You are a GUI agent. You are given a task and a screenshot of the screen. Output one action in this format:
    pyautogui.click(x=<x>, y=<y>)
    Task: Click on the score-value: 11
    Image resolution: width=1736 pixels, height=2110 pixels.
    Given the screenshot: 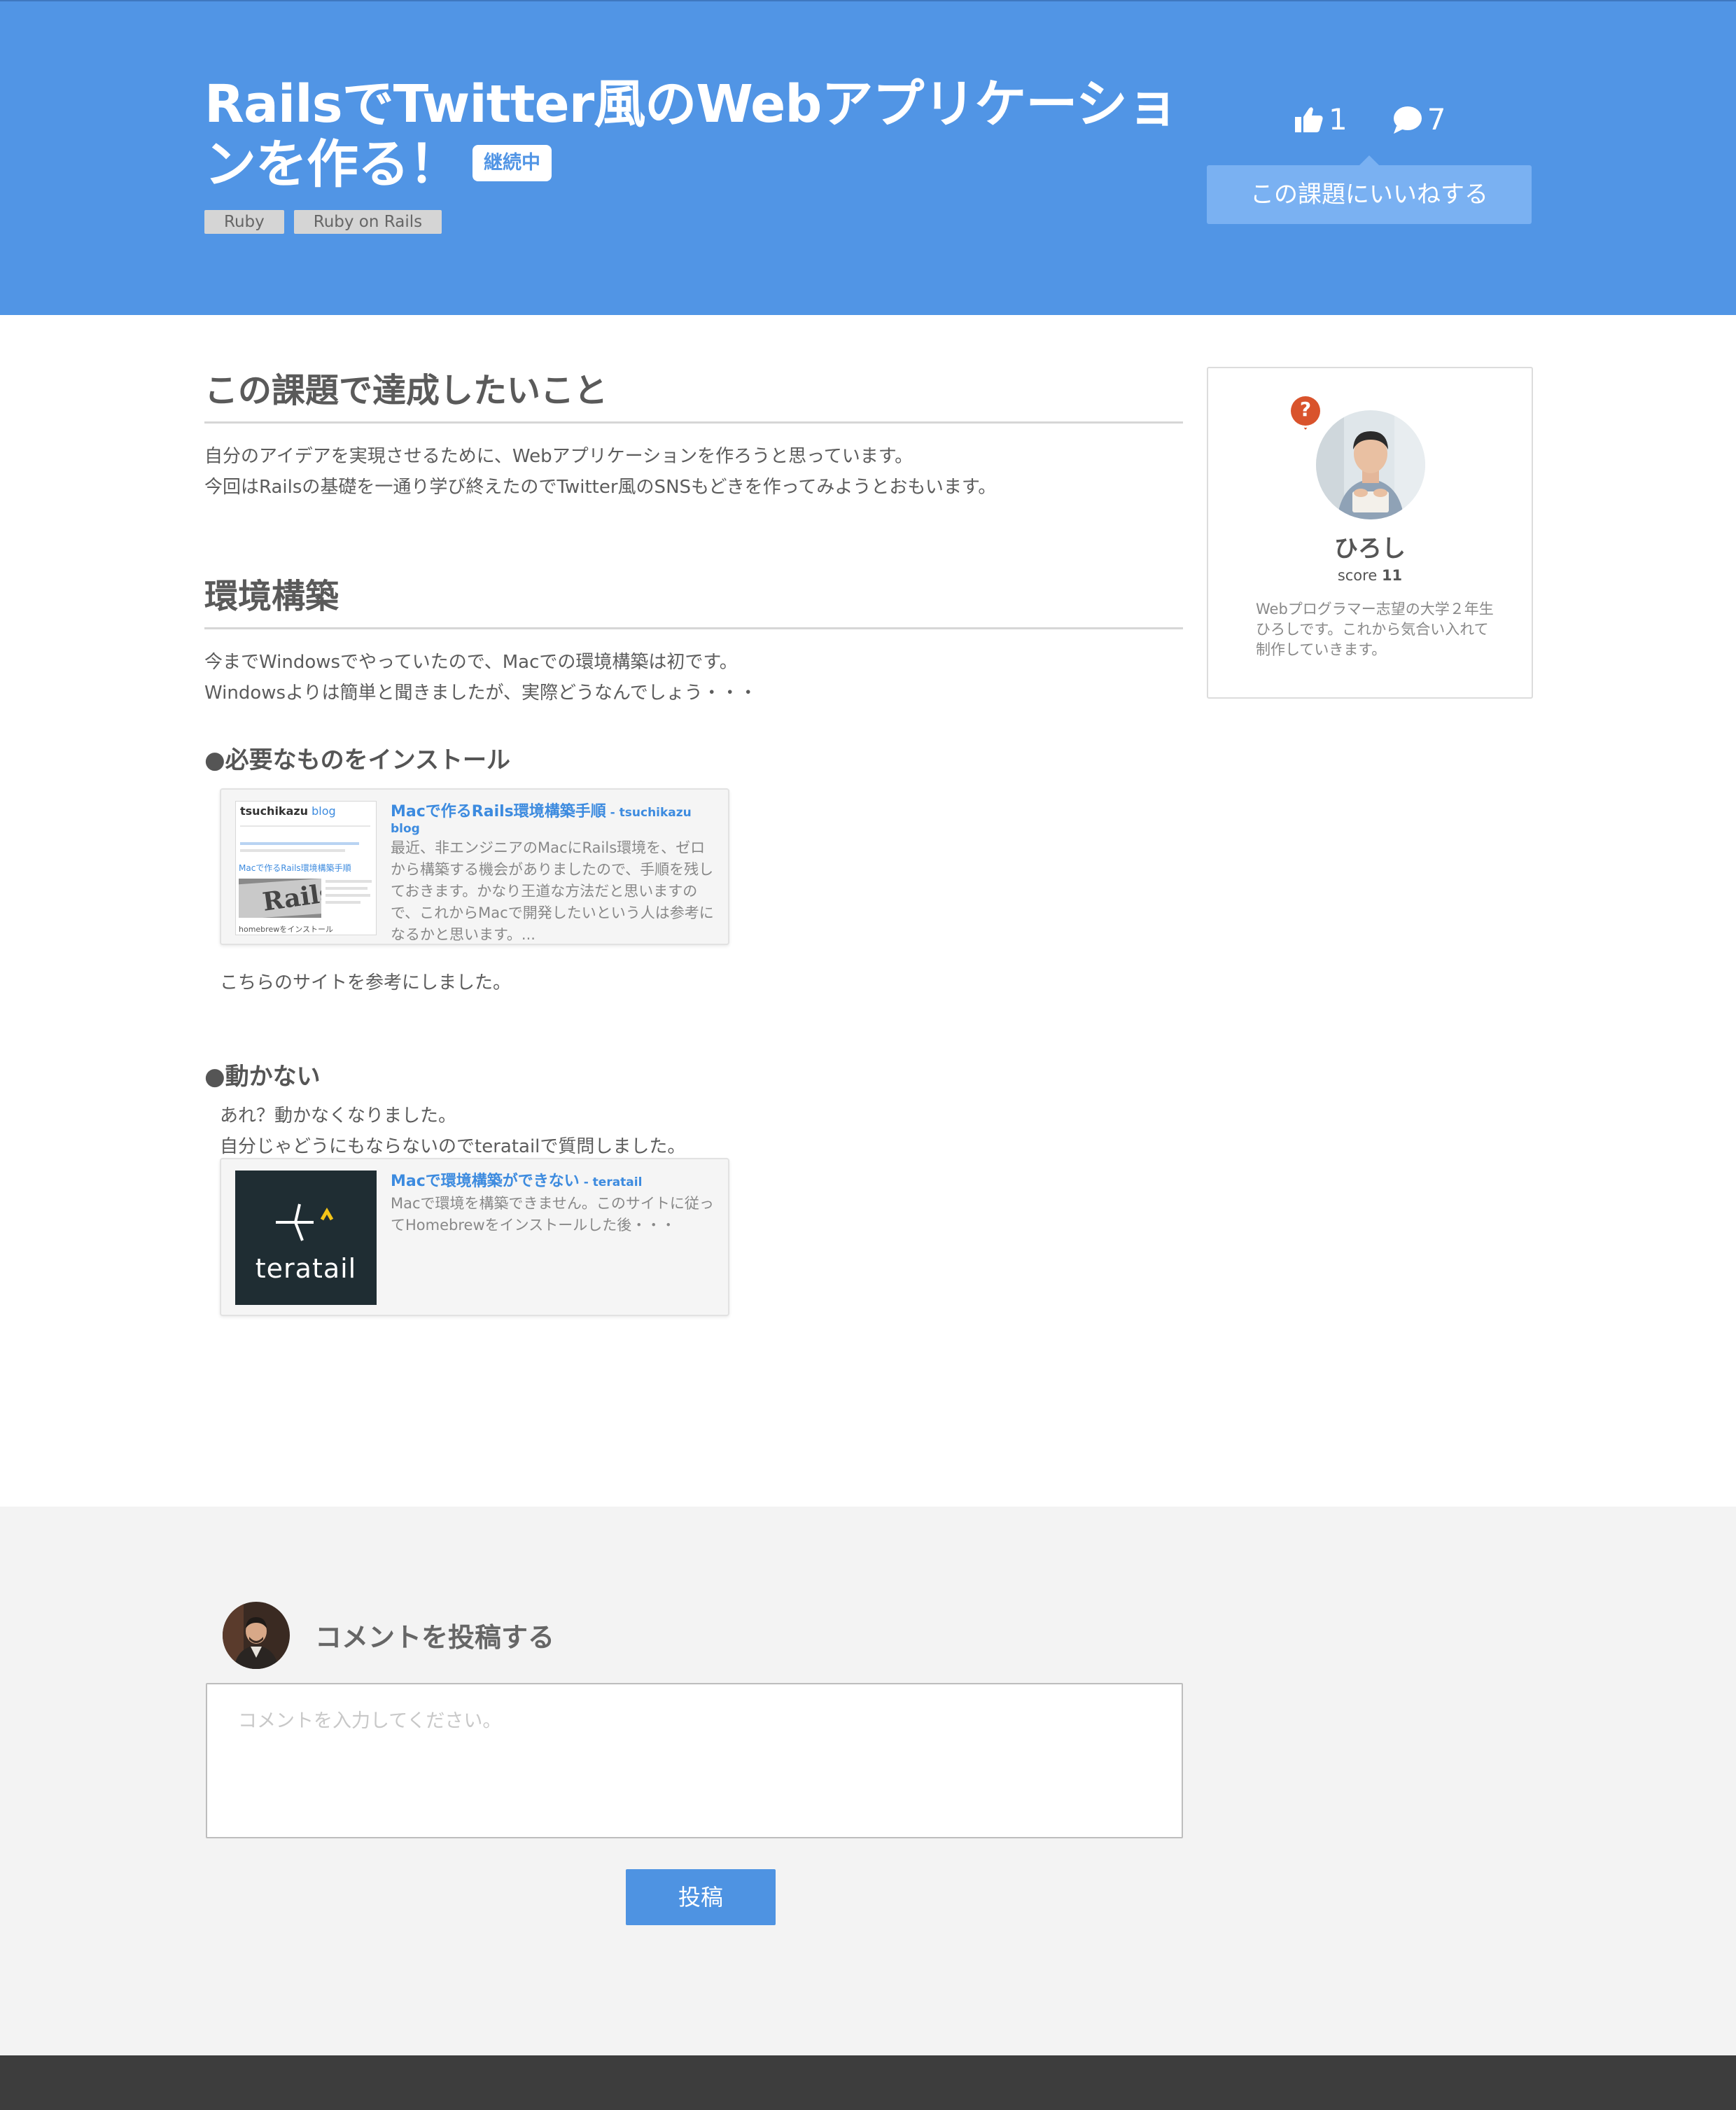 What is the action you would take?
    pyautogui.click(x=1392, y=575)
    